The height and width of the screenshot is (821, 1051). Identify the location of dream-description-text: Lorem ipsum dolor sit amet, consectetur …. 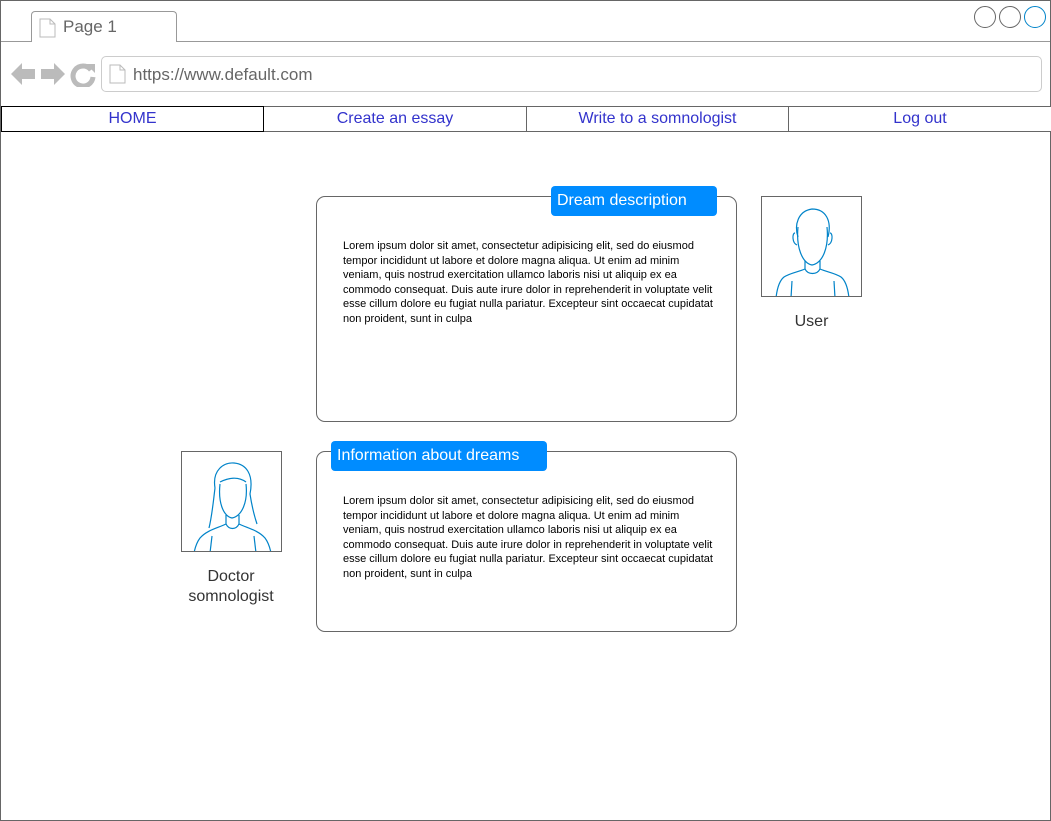
(528, 282).